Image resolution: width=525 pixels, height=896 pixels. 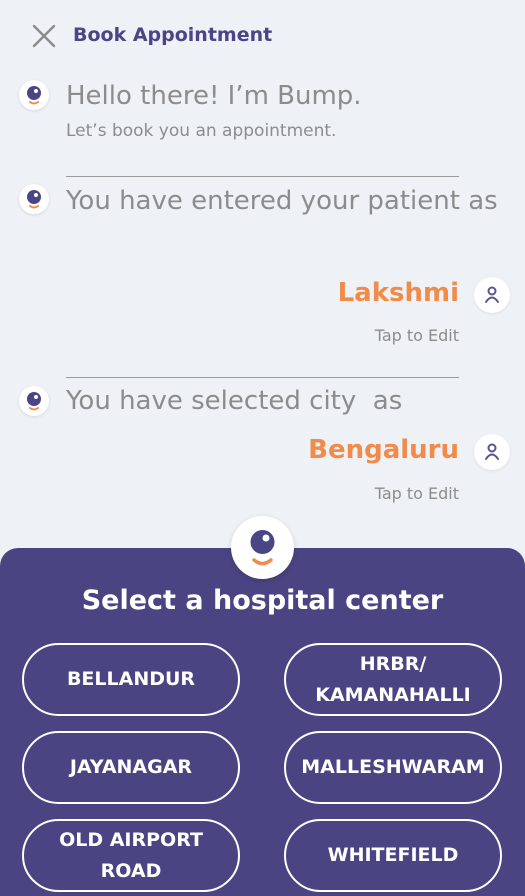 What do you see at coordinates (383, 450) in the screenshot?
I see `city-answer: Bengaluru` at bounding box center [383, 450].